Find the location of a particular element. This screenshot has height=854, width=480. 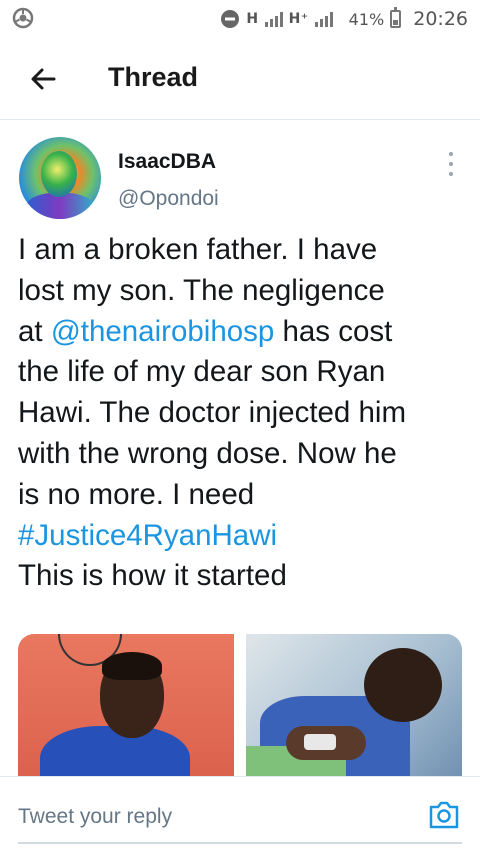

clock: 20:26 is located at coordinates (440, 19).